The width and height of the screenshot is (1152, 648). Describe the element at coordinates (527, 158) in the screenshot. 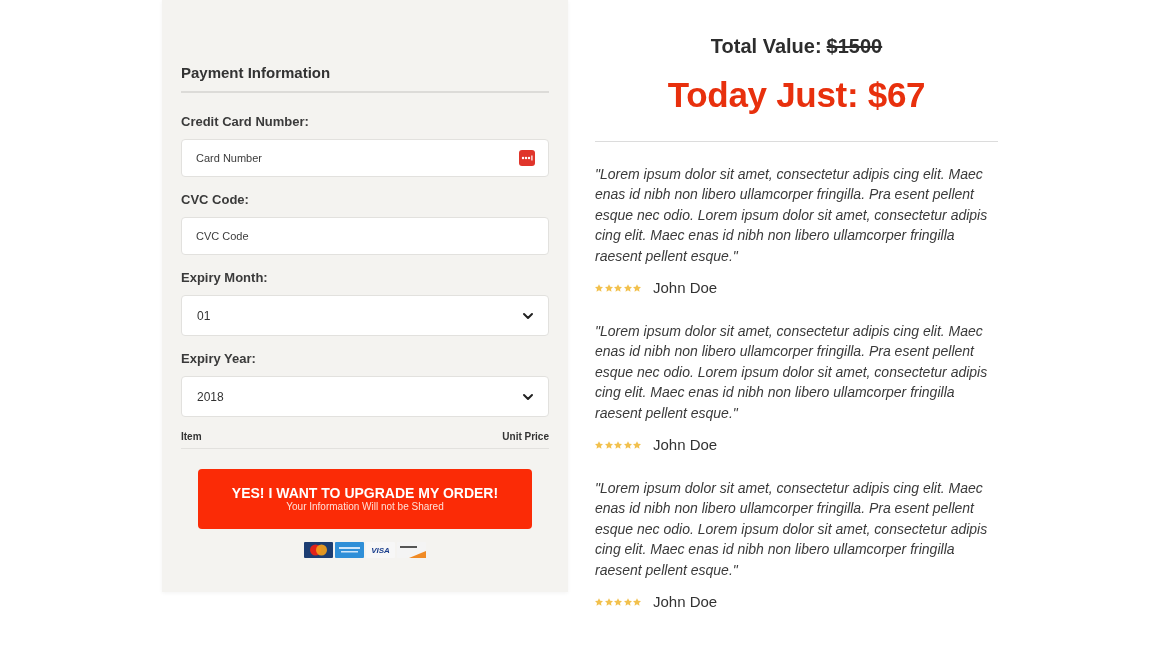

I see `card-dots-icon` at that location.